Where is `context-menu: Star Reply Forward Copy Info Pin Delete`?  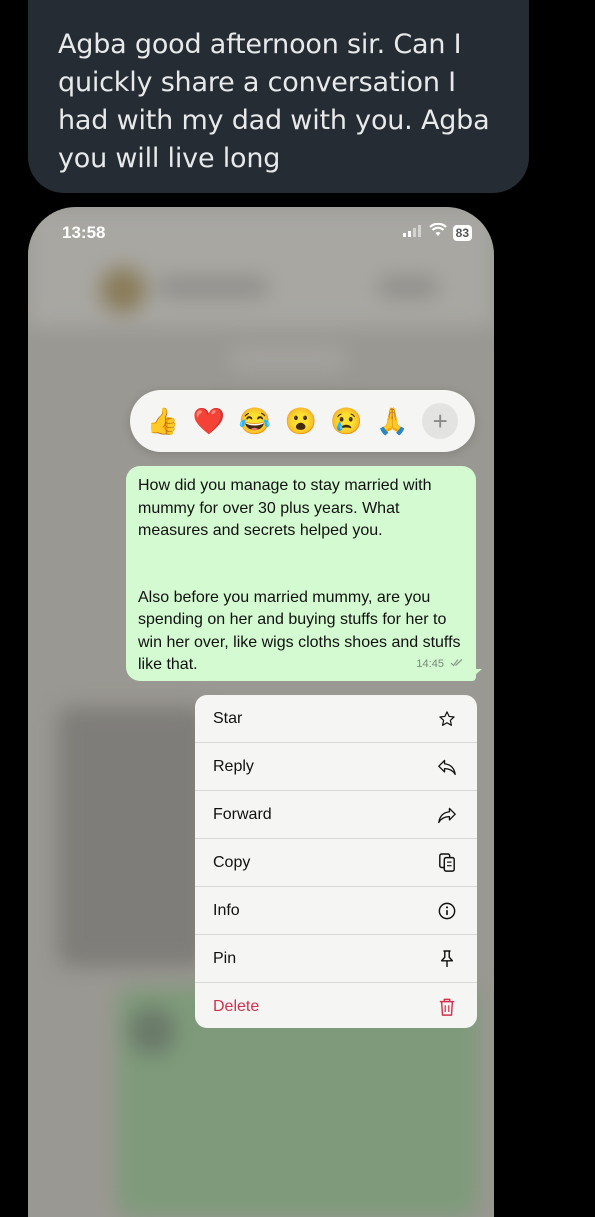 context-menu: Star Reply Forward Copy Info Pin Delete is located at coordinates (336, 861).